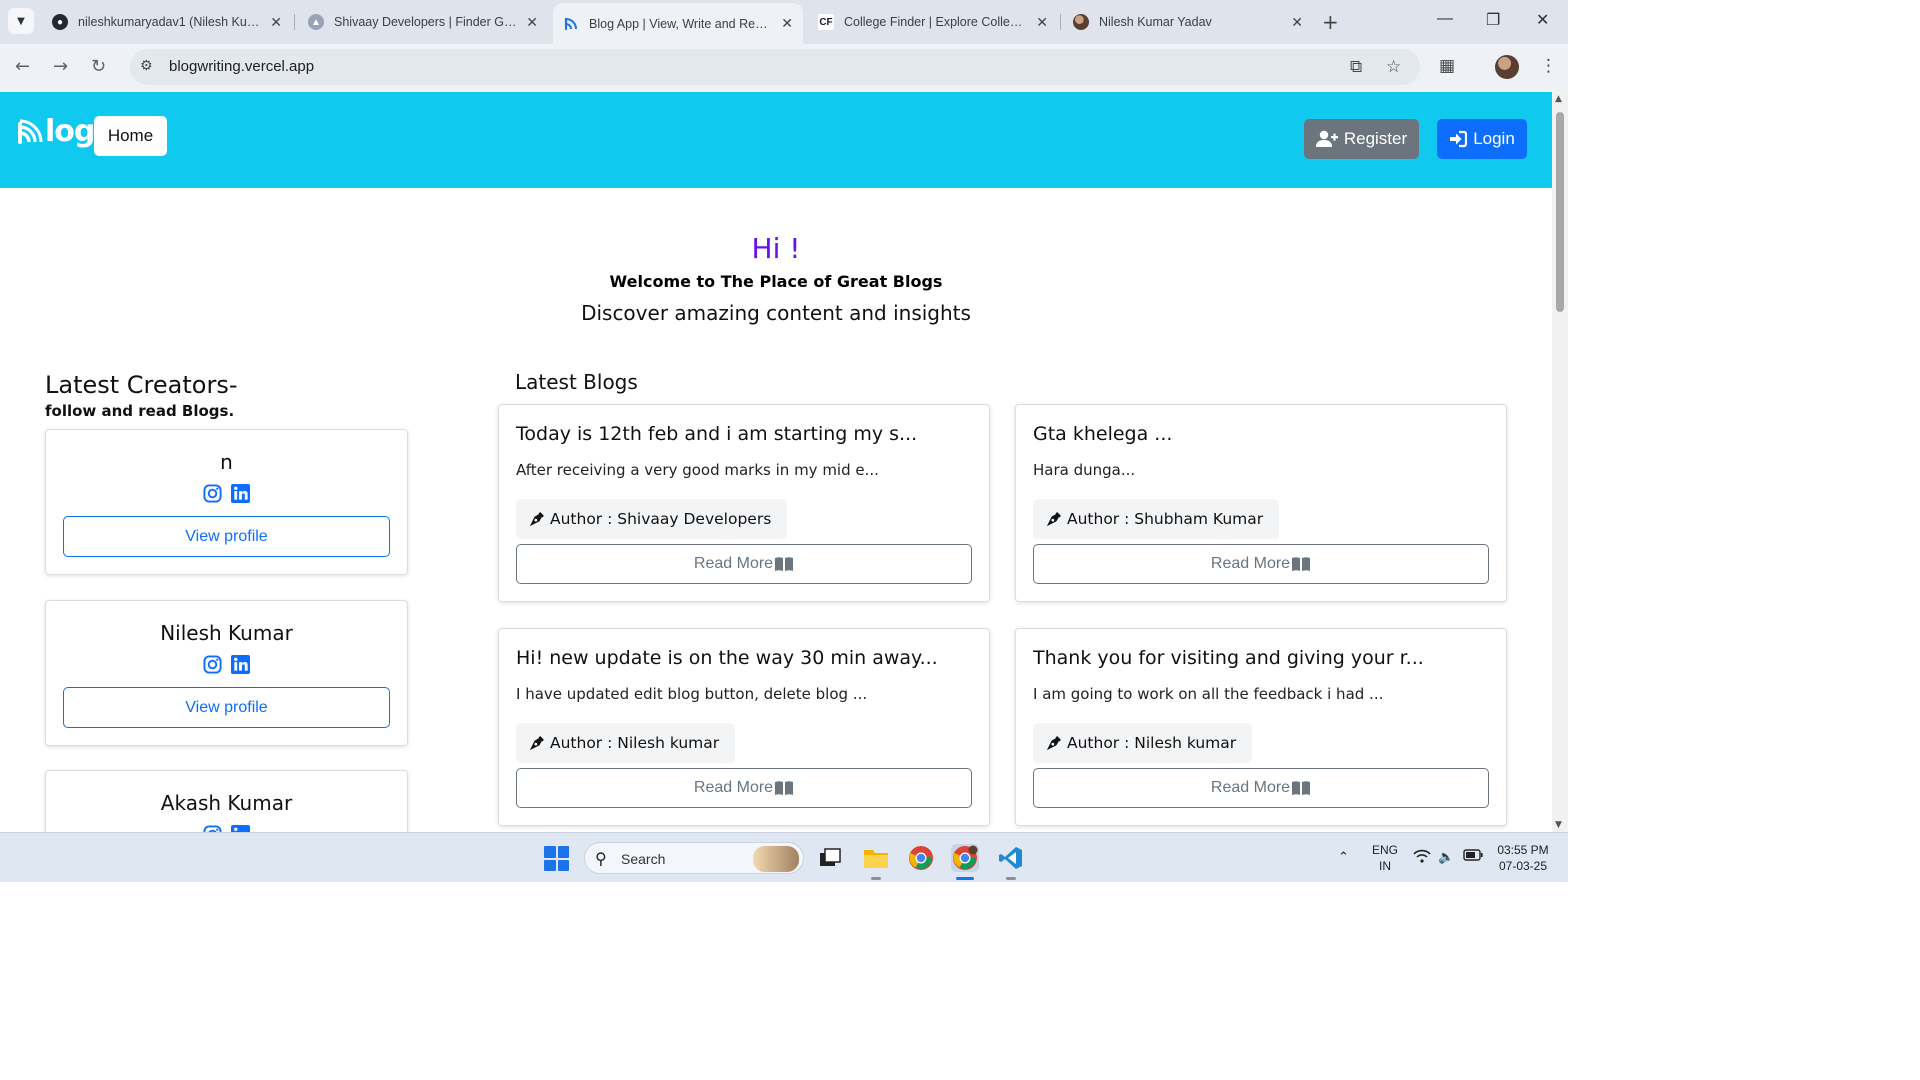  I want to click on task-view-icon, so click(830, 858).